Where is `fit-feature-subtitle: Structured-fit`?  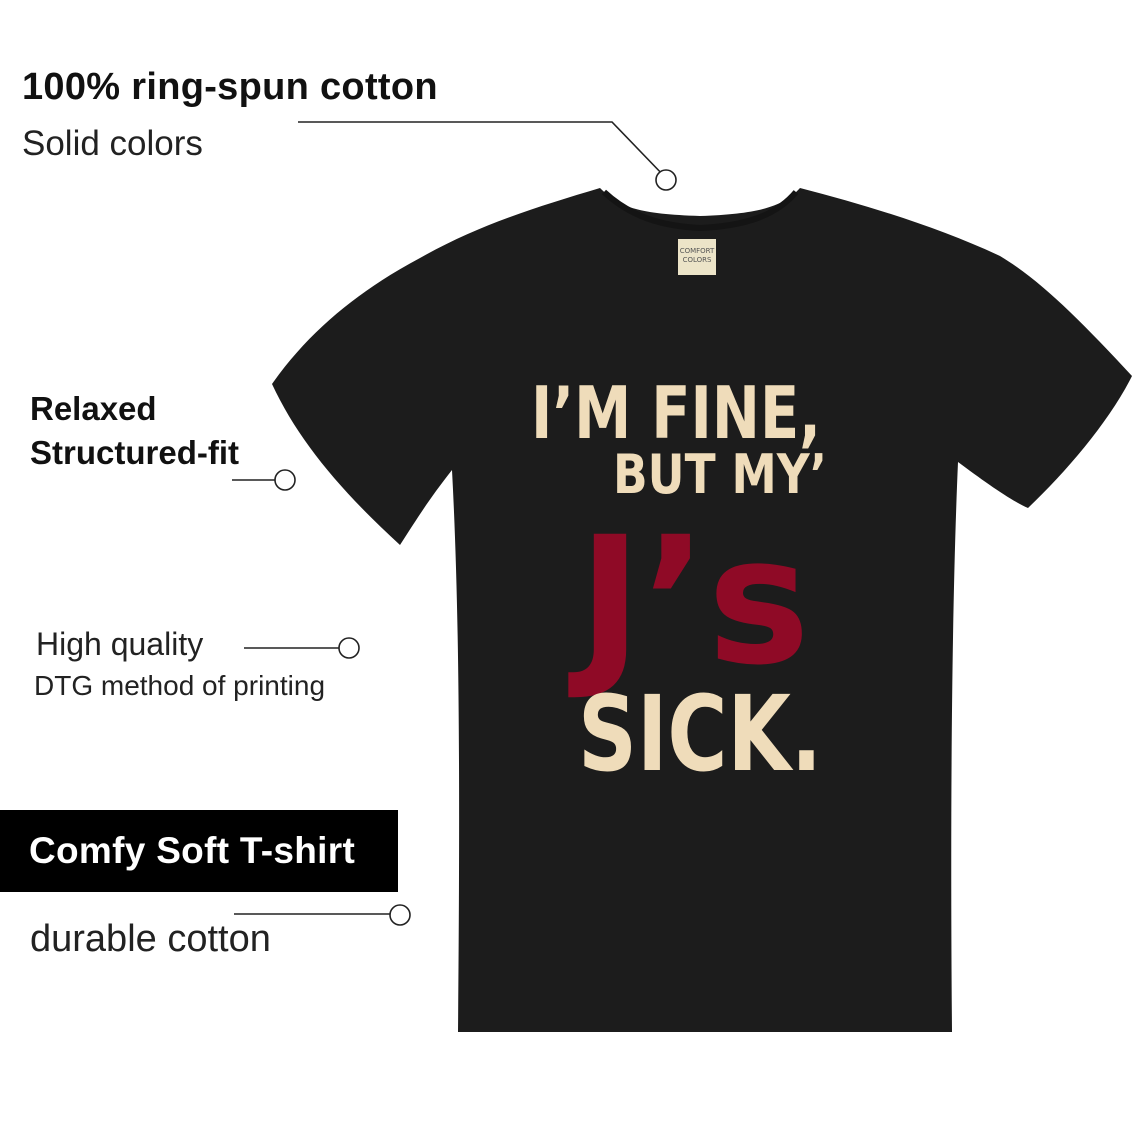 fit-feature-subtitle: Structured-fit is located at coordinates (134, 452).